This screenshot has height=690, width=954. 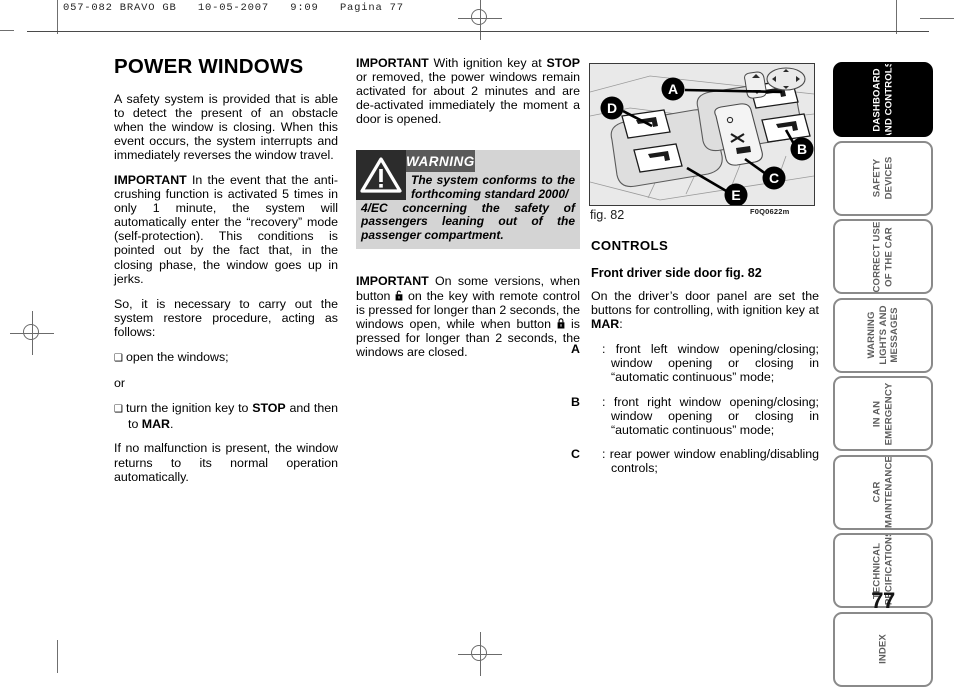 I want to click on svg-text: B, so click(x=802, y=149).